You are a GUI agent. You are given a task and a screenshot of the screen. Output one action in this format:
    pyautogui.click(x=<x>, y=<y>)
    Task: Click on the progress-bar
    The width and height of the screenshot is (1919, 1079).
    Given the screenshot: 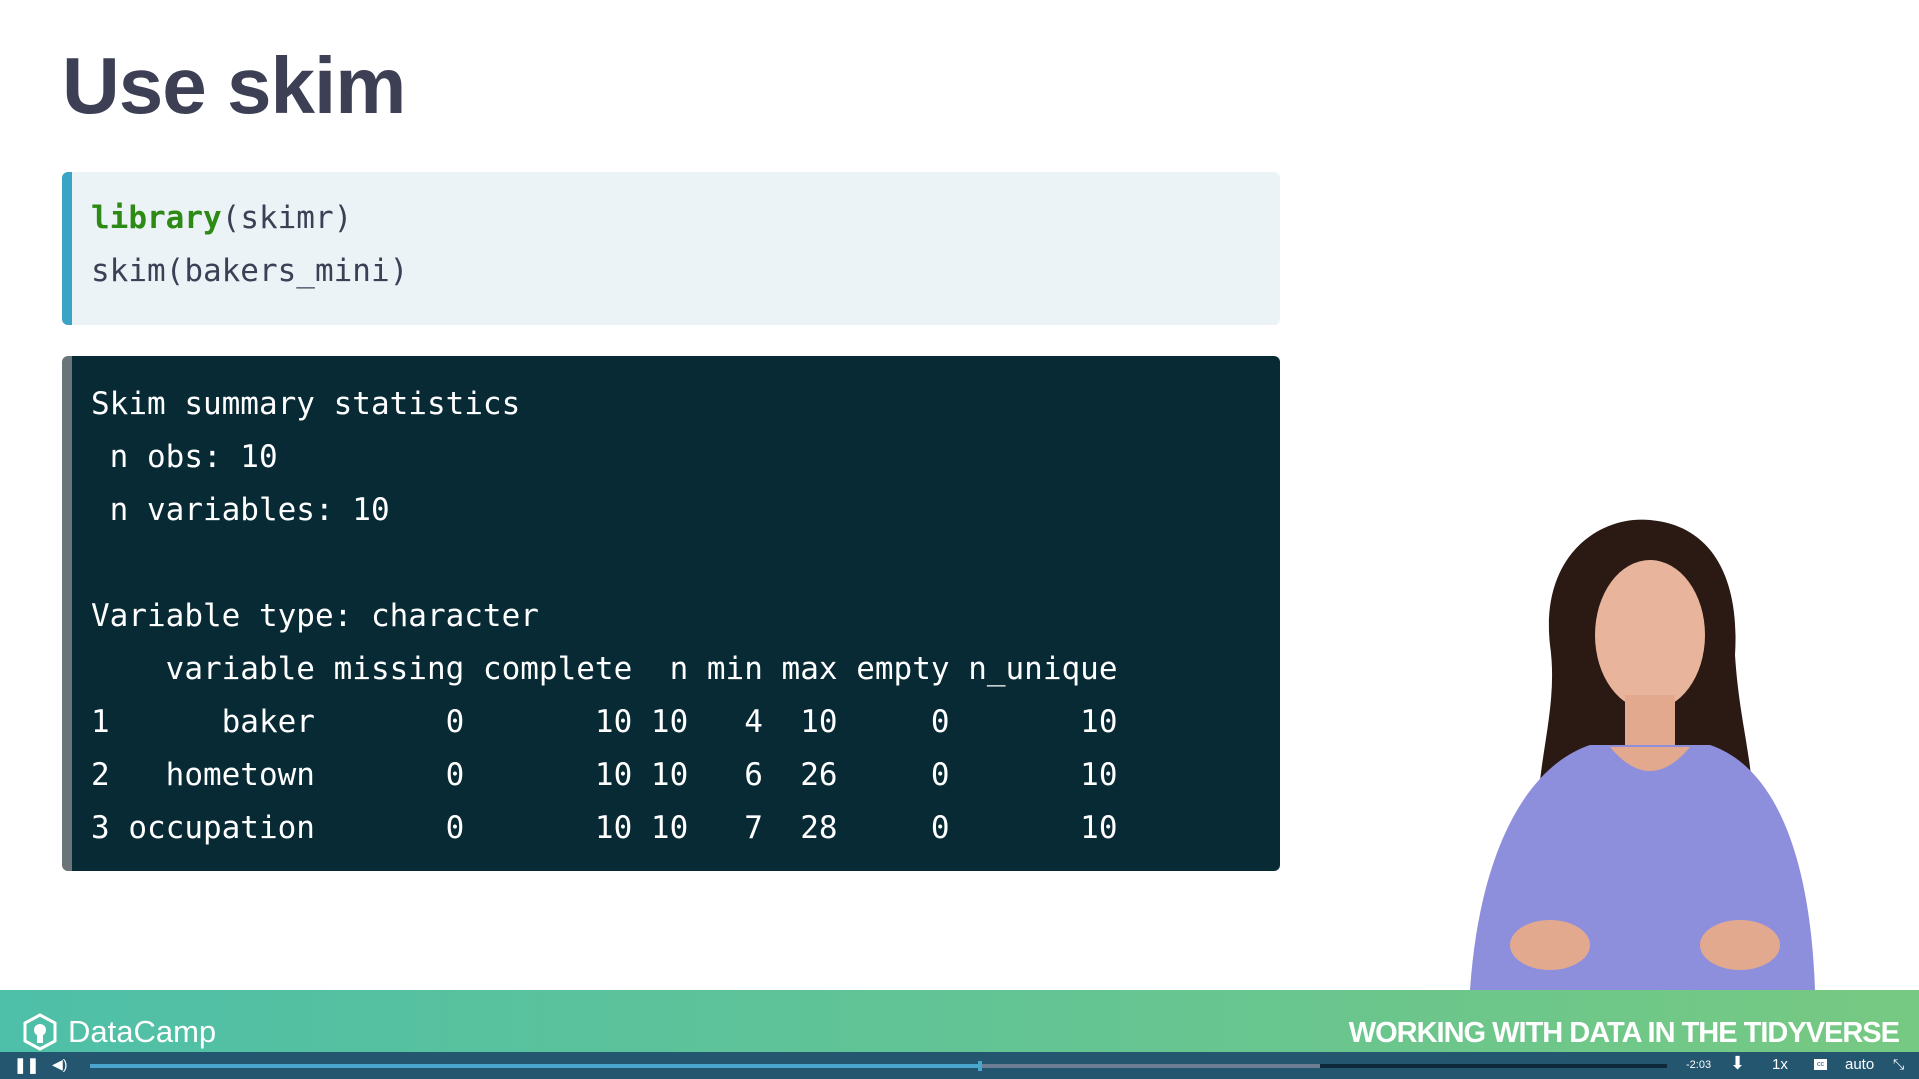 What is the action you would take?
    pyautogui.click(x=878, y=1066)
    